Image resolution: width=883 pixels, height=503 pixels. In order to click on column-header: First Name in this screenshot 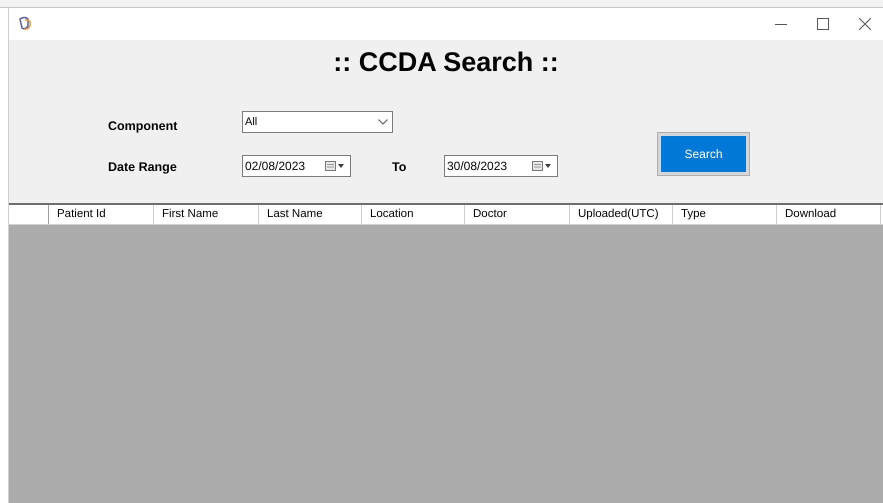, I will do `click(206, 214)`.